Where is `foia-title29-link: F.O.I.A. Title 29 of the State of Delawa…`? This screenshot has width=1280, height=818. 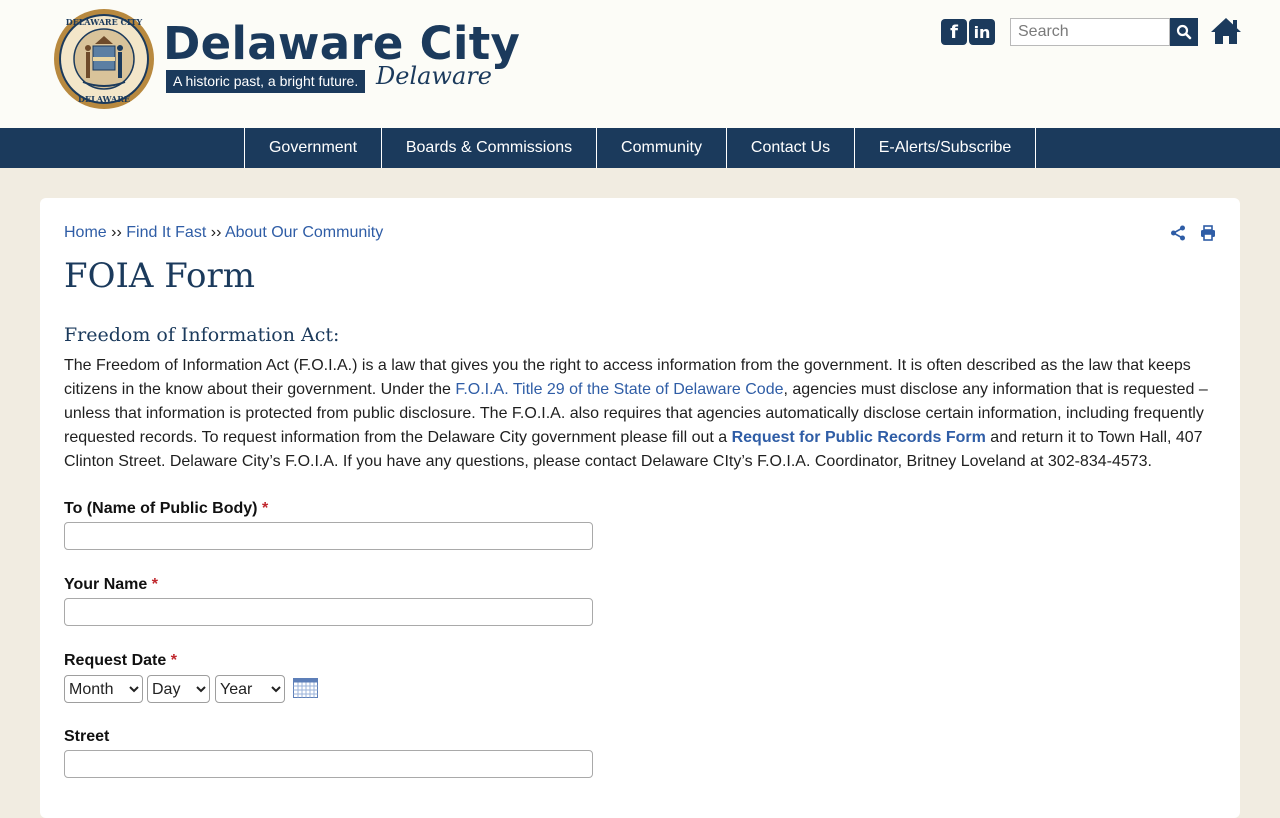
foia-title29-link: F.O.I.A. Title 29 of the State of Delawa… is located at coordinates (619, 389).